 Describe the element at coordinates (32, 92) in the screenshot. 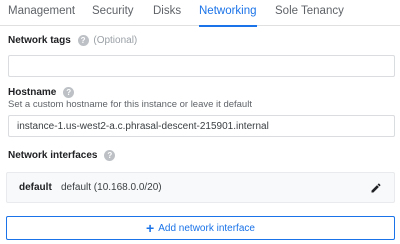

I see `hostname-label: Hostname` at that location.